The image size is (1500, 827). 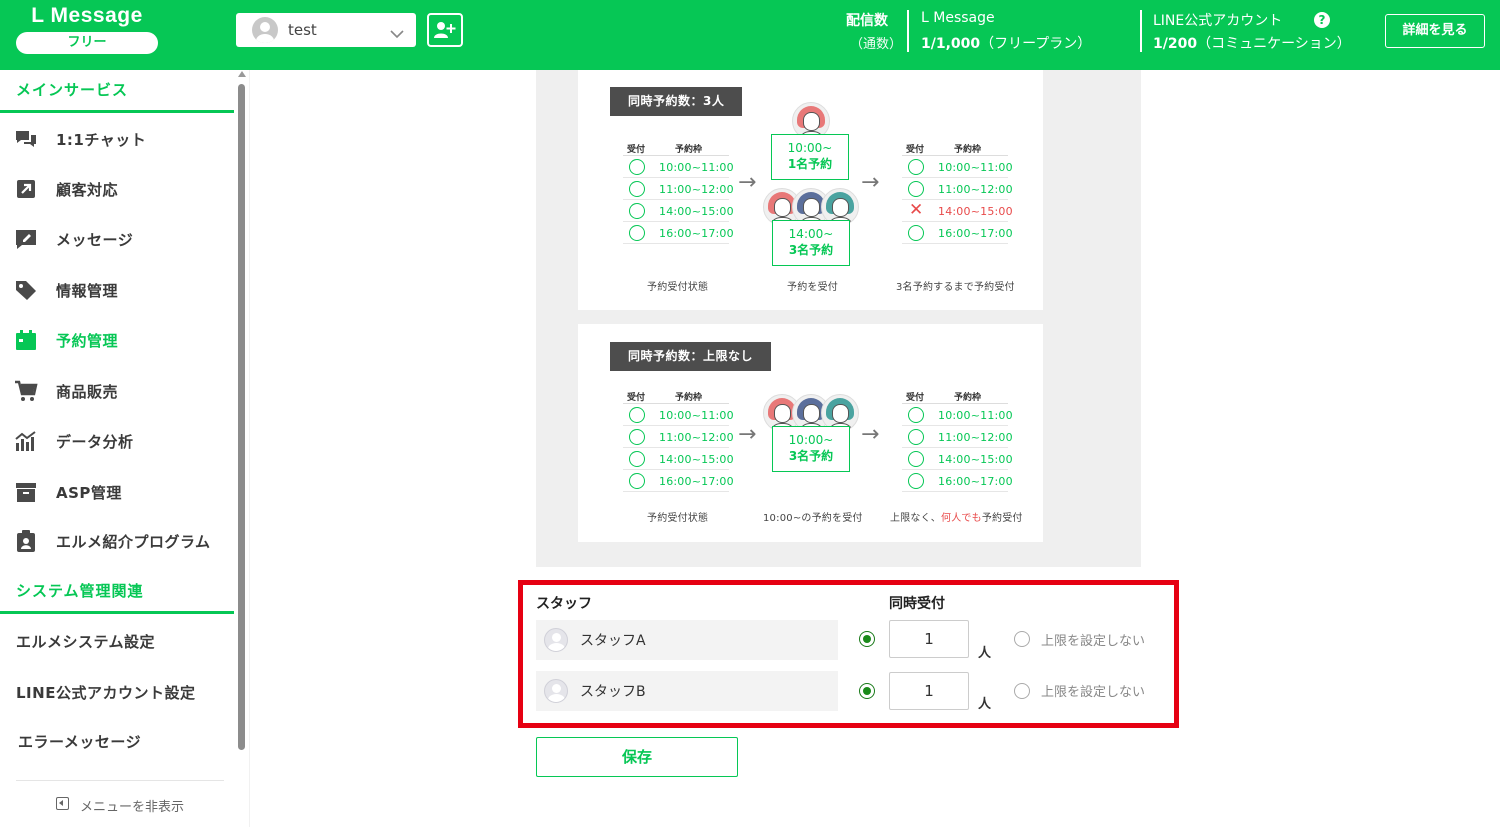 What do you see at coordinates (812, 287) in the screenshot?
I see `caption: 予約を受付` at bounding box center [812, 287].